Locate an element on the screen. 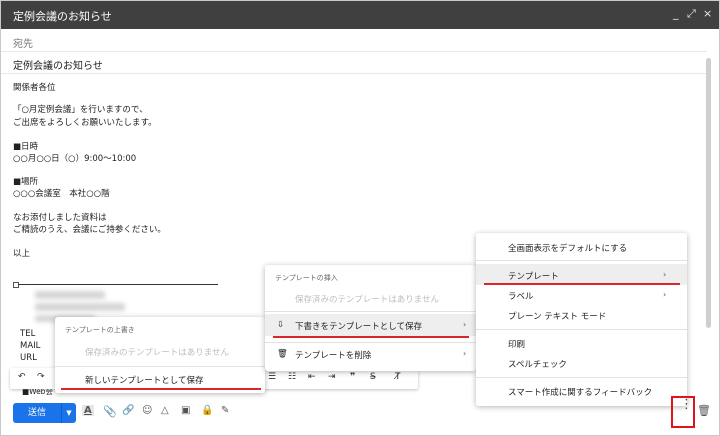  signature-marker is located at coordinates (16, 285).